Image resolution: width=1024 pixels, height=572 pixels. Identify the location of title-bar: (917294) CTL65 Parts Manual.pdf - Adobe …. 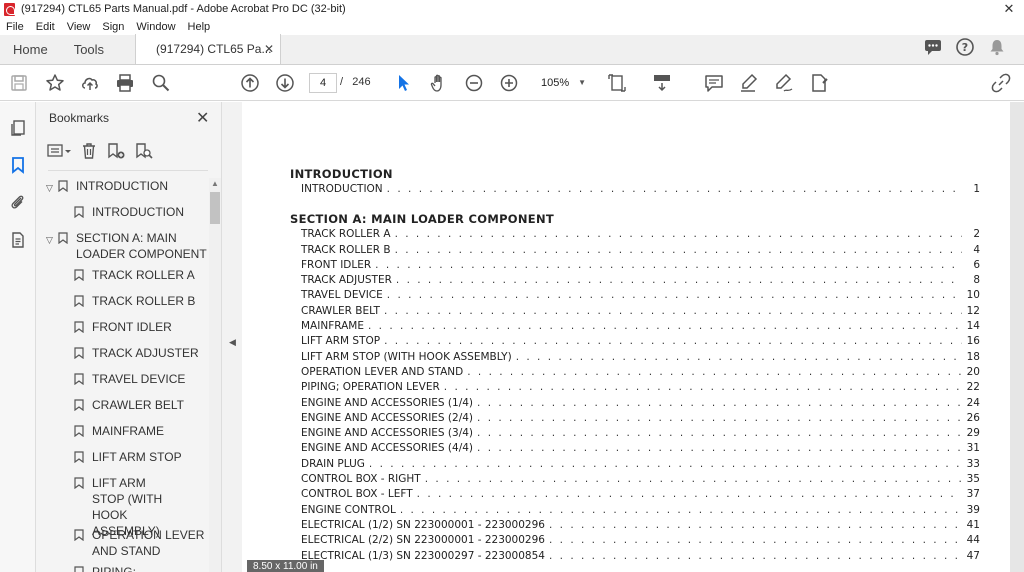
(512, 9).